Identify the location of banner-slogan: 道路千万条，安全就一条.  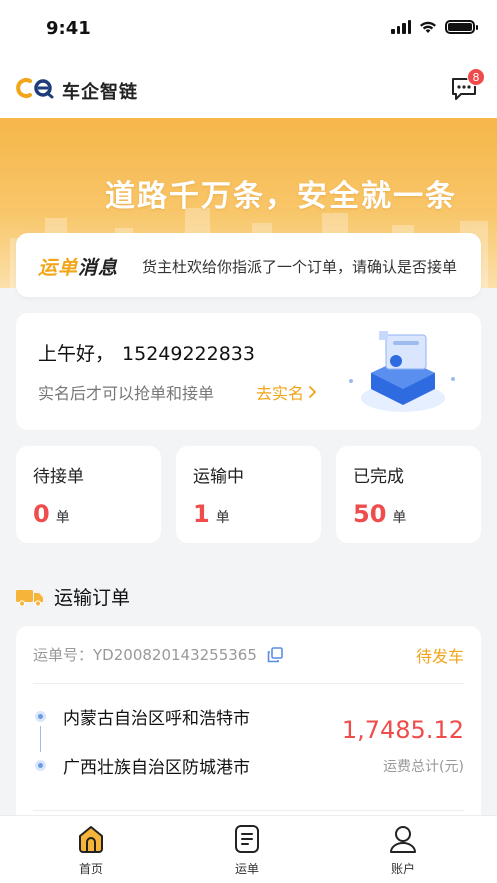
(281, 196).